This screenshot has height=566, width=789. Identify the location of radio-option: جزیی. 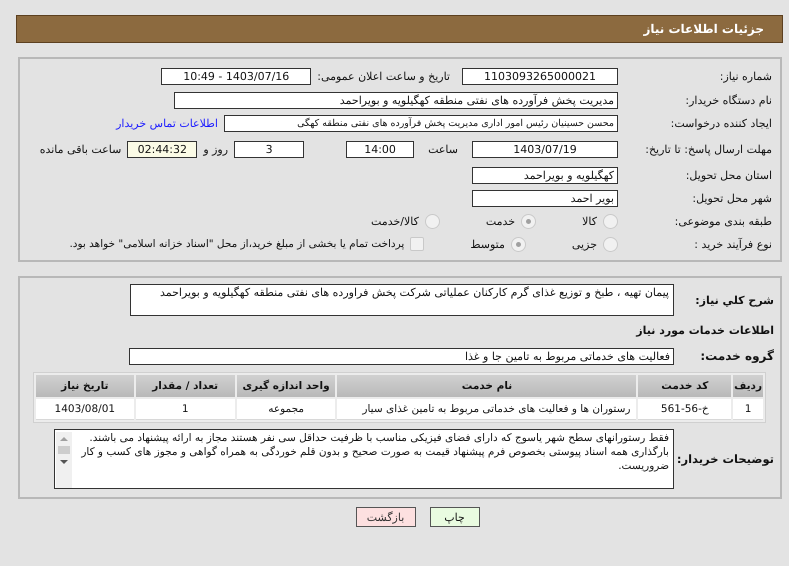
(595, 244).